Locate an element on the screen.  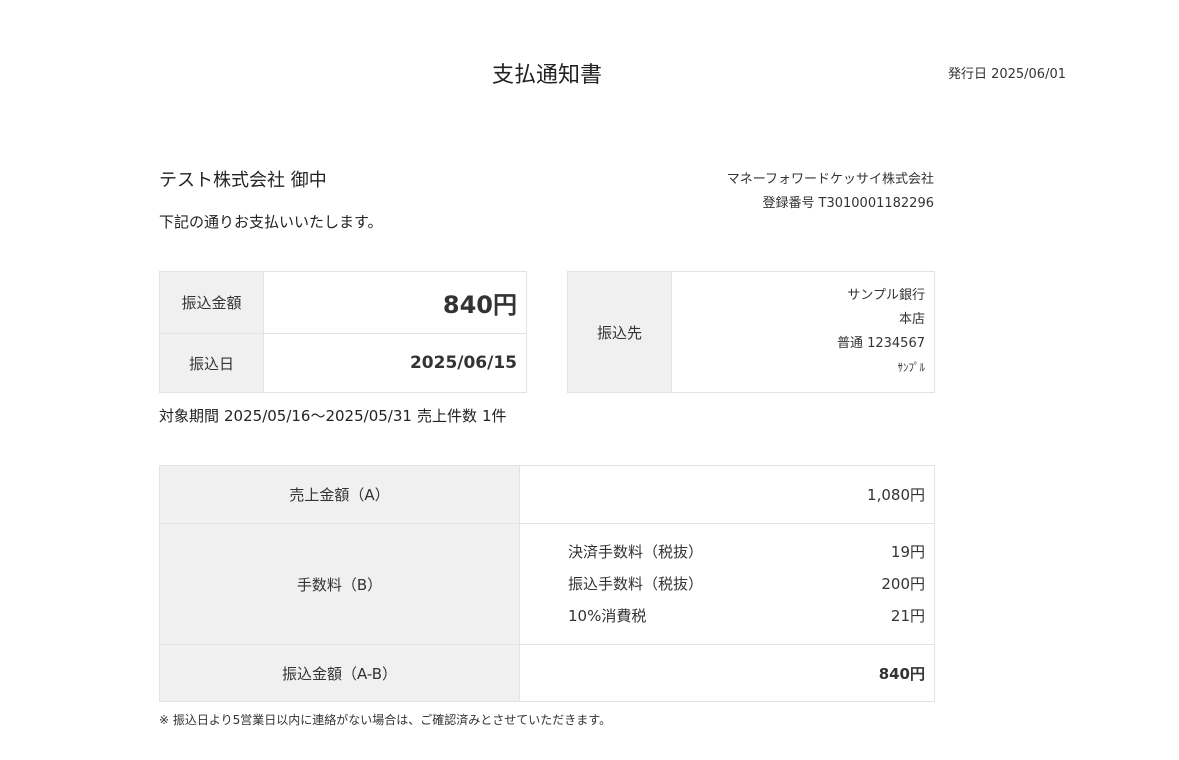
intro-message: 下記の通りお支払いいたします。 is located at coordinates (271, 222).